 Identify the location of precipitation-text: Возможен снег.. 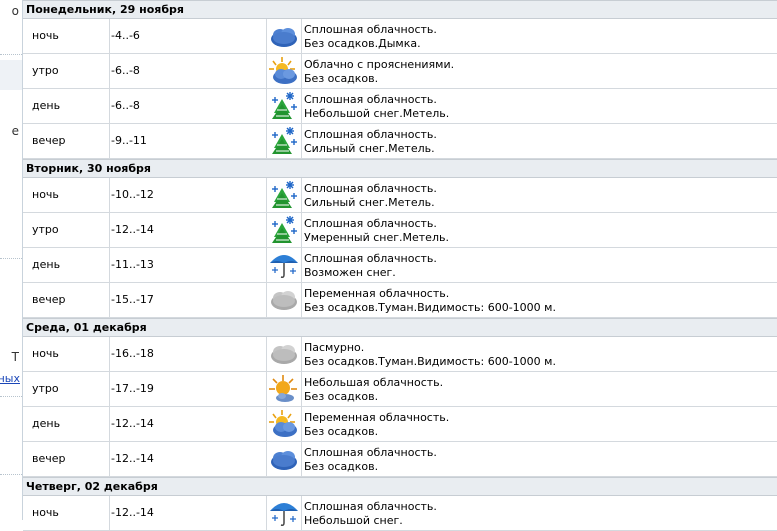
(350, 272).